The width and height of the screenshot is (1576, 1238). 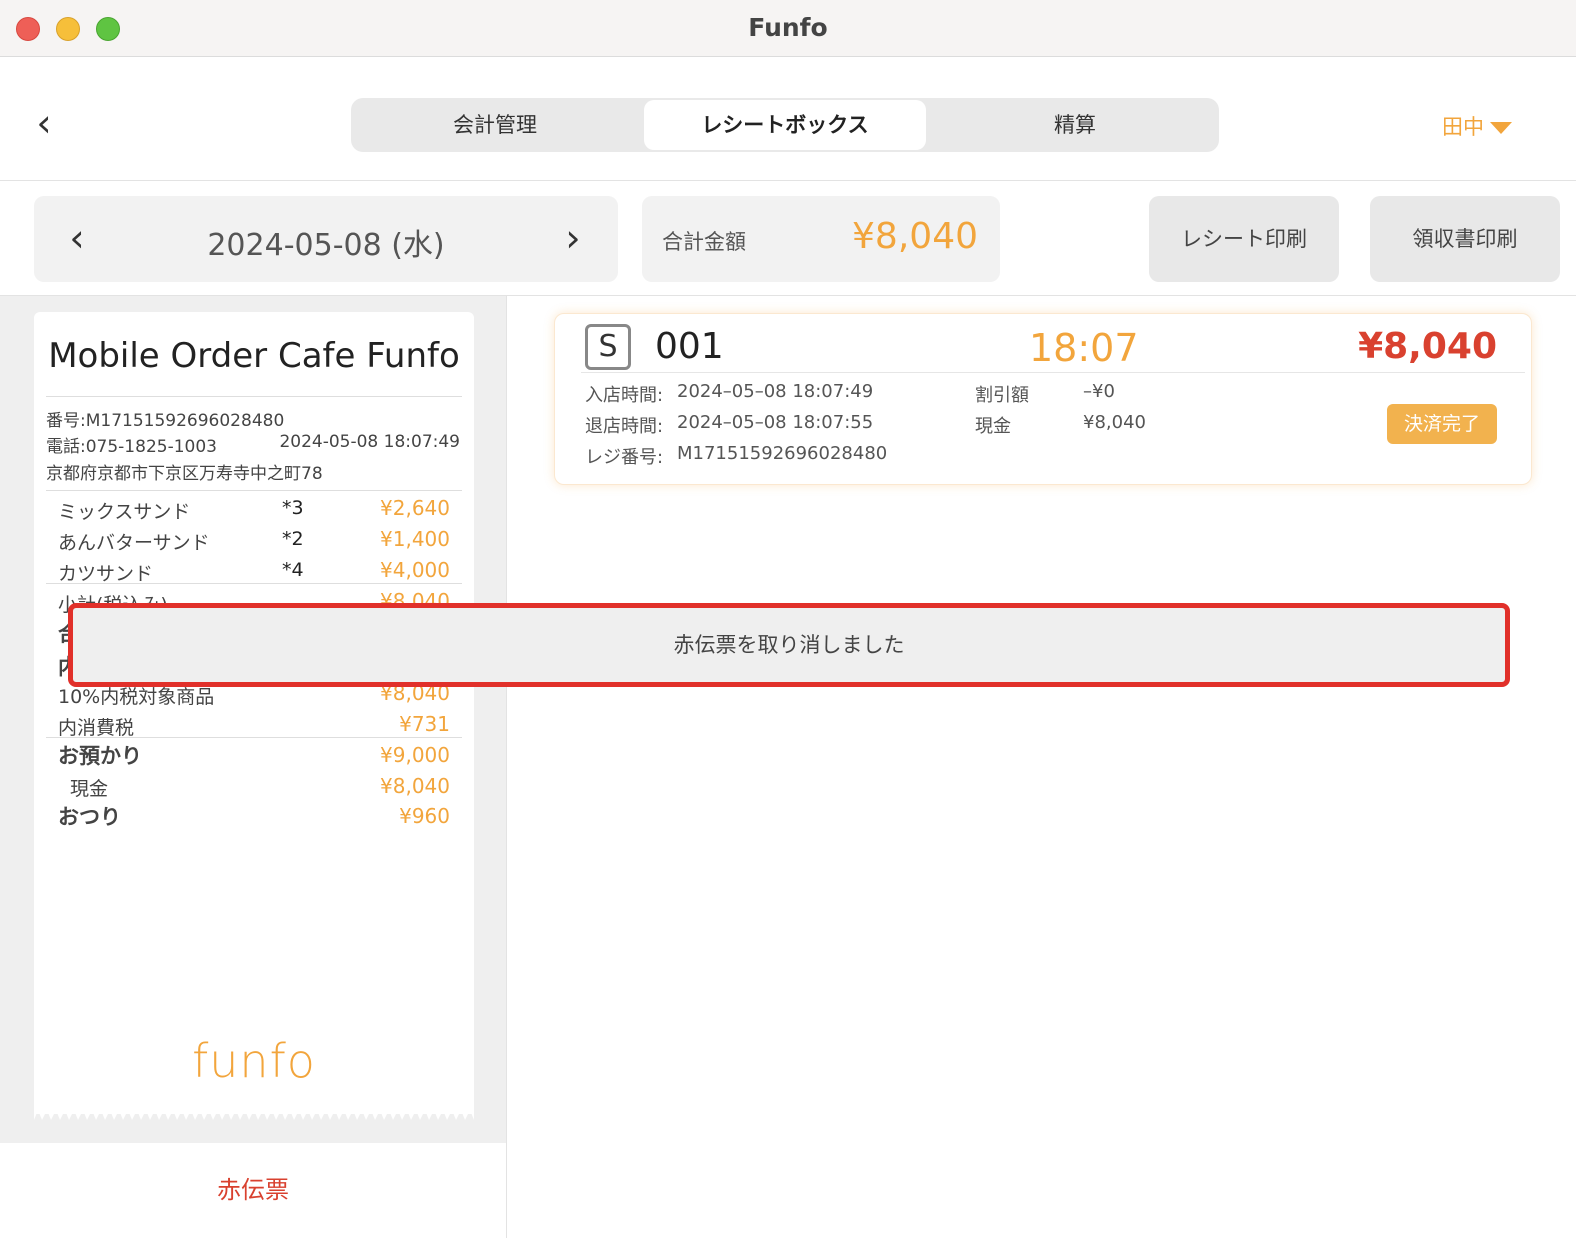 I want to click on checkin-value: 2024–05–08 18:07:49, so click(x=775, y=391).